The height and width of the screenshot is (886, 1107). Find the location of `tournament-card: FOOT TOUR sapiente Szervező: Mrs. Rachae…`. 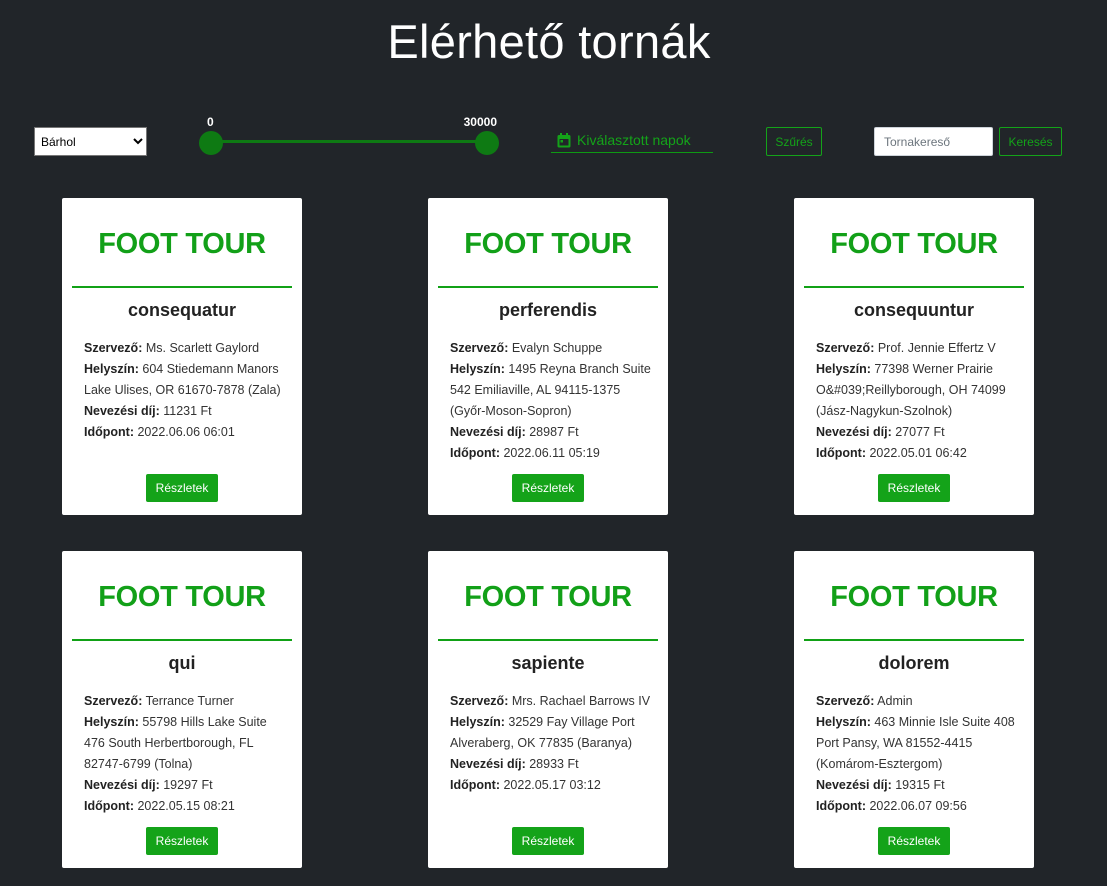

tournament-card: FOOT TOUR sapiente Szervező: Mrs. Rachae… is located at coordinates (548, 709).